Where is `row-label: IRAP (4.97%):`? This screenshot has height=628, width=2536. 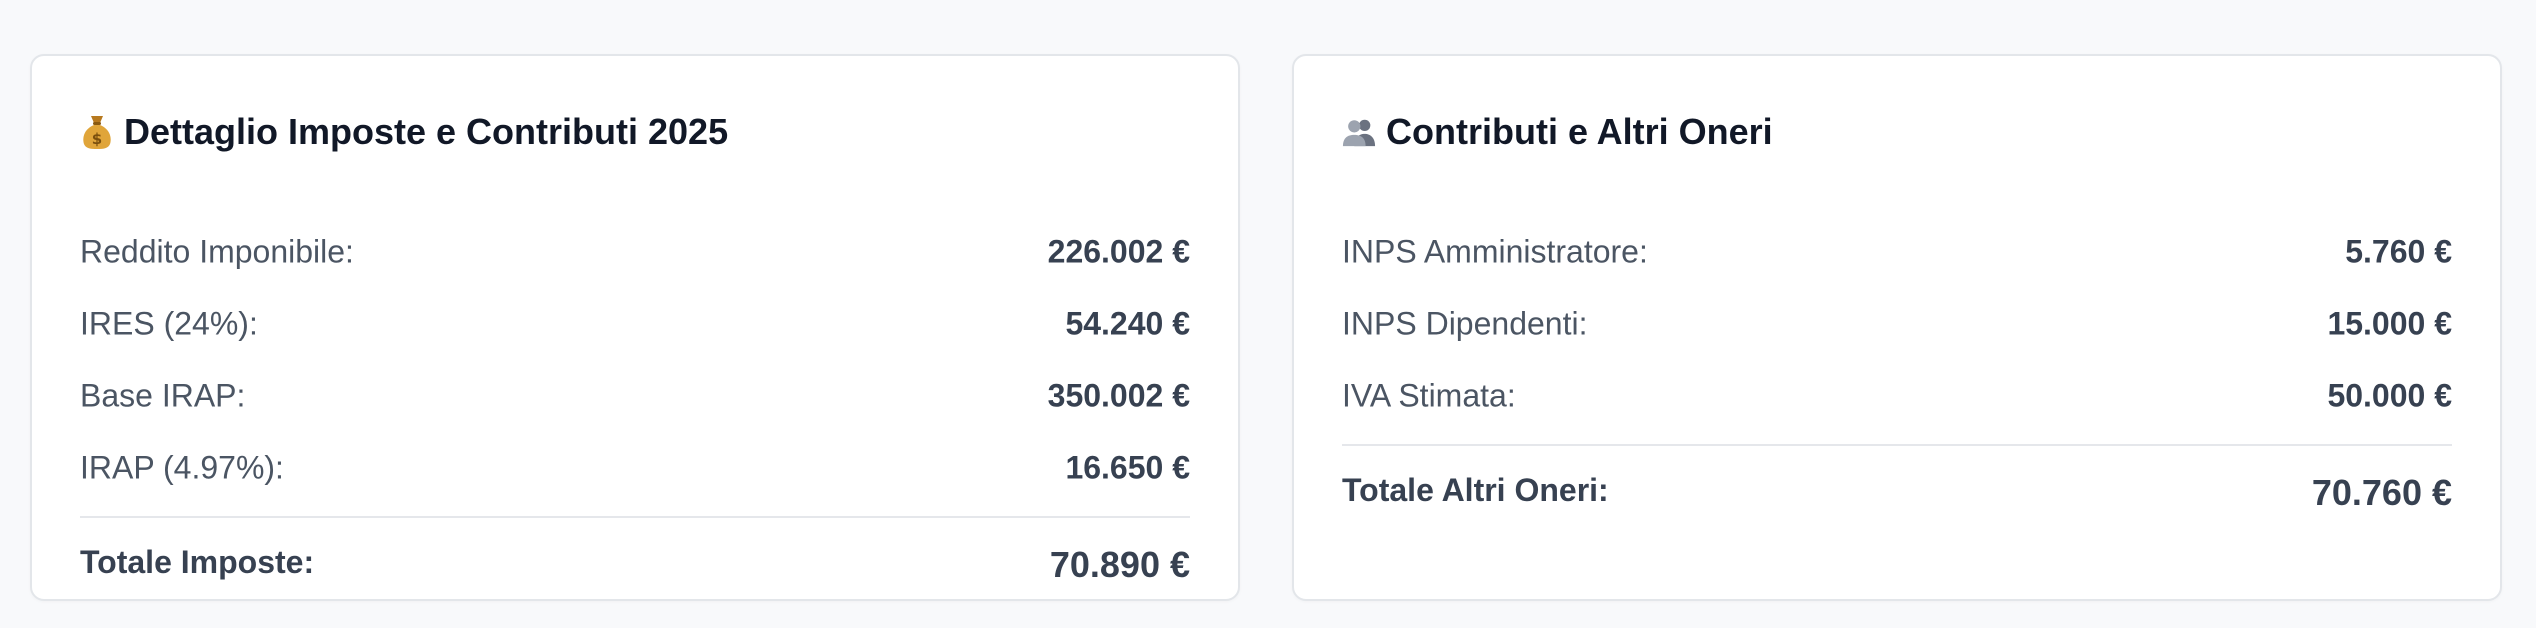 row-label: IRAP (4.97%): is located at coordinates (182, 467).